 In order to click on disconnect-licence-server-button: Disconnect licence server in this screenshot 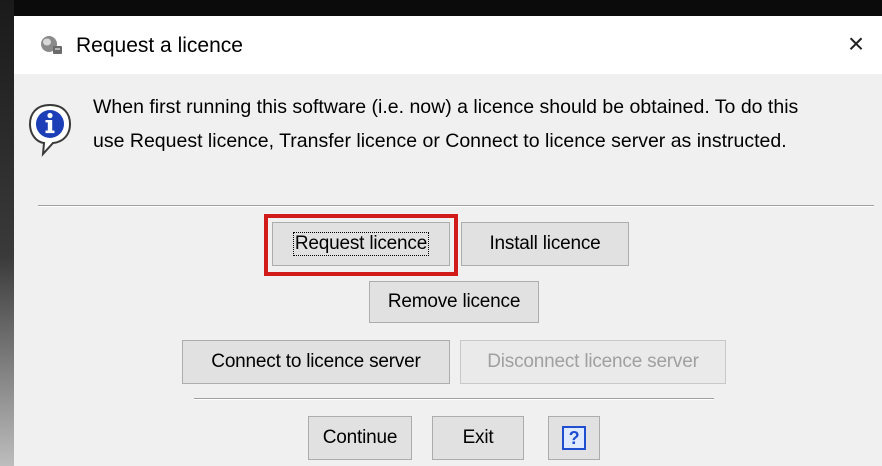, I will do `click(593, 362)`.